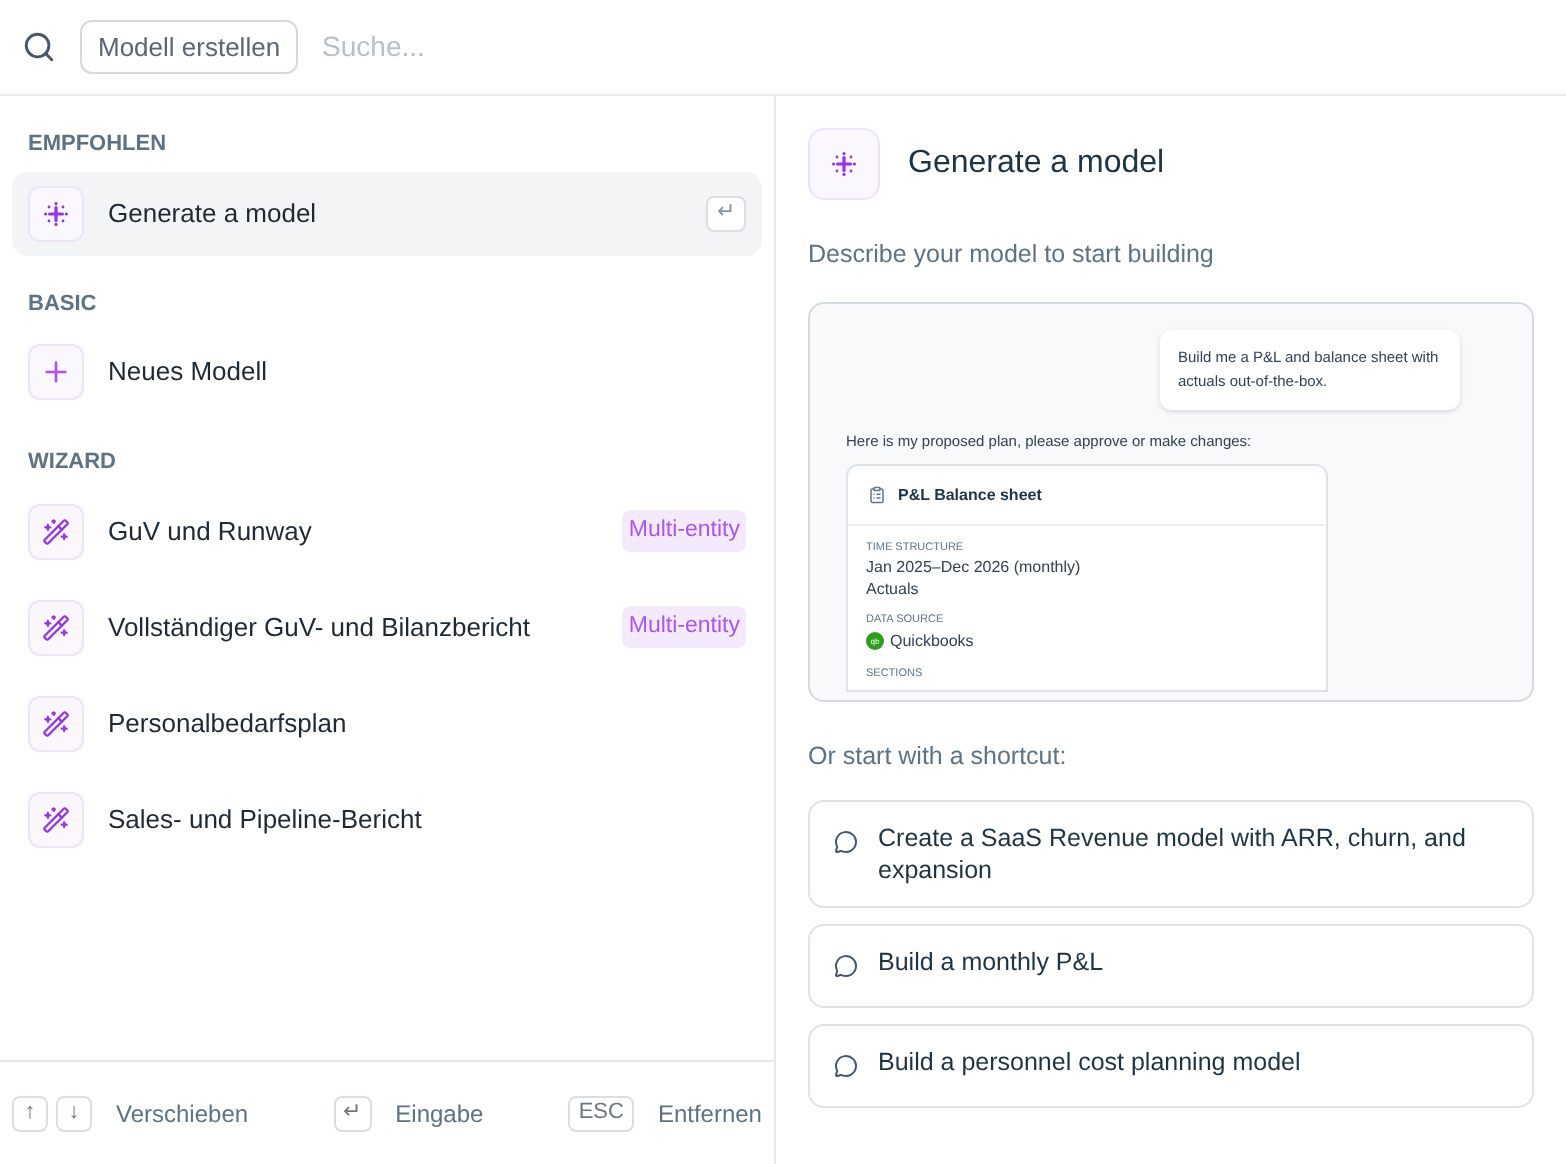 The image size is (1566, 1164). Describe the element at coordinates (228, 723) in the screenshot. I see `item-label: Personalbedarfsplan` at that location.